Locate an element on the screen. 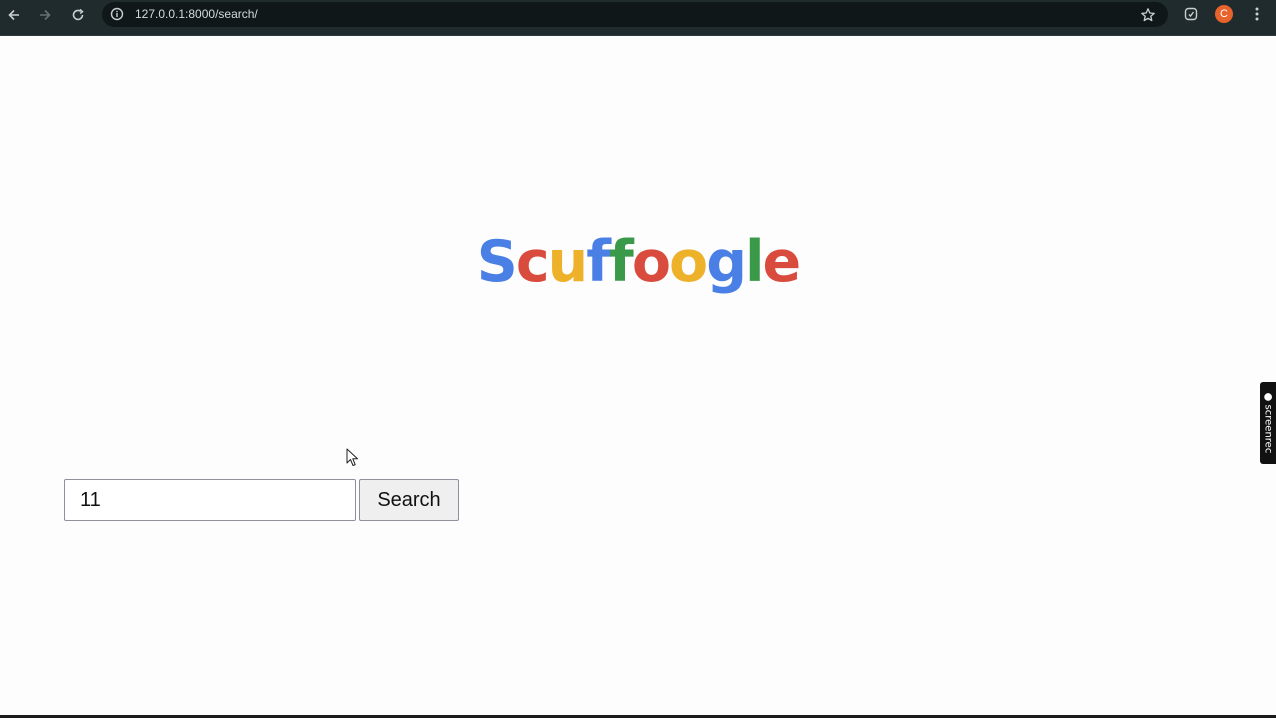 The image size is (1276, 718). profile-avatar: C is located at coordinates (1224, 14).